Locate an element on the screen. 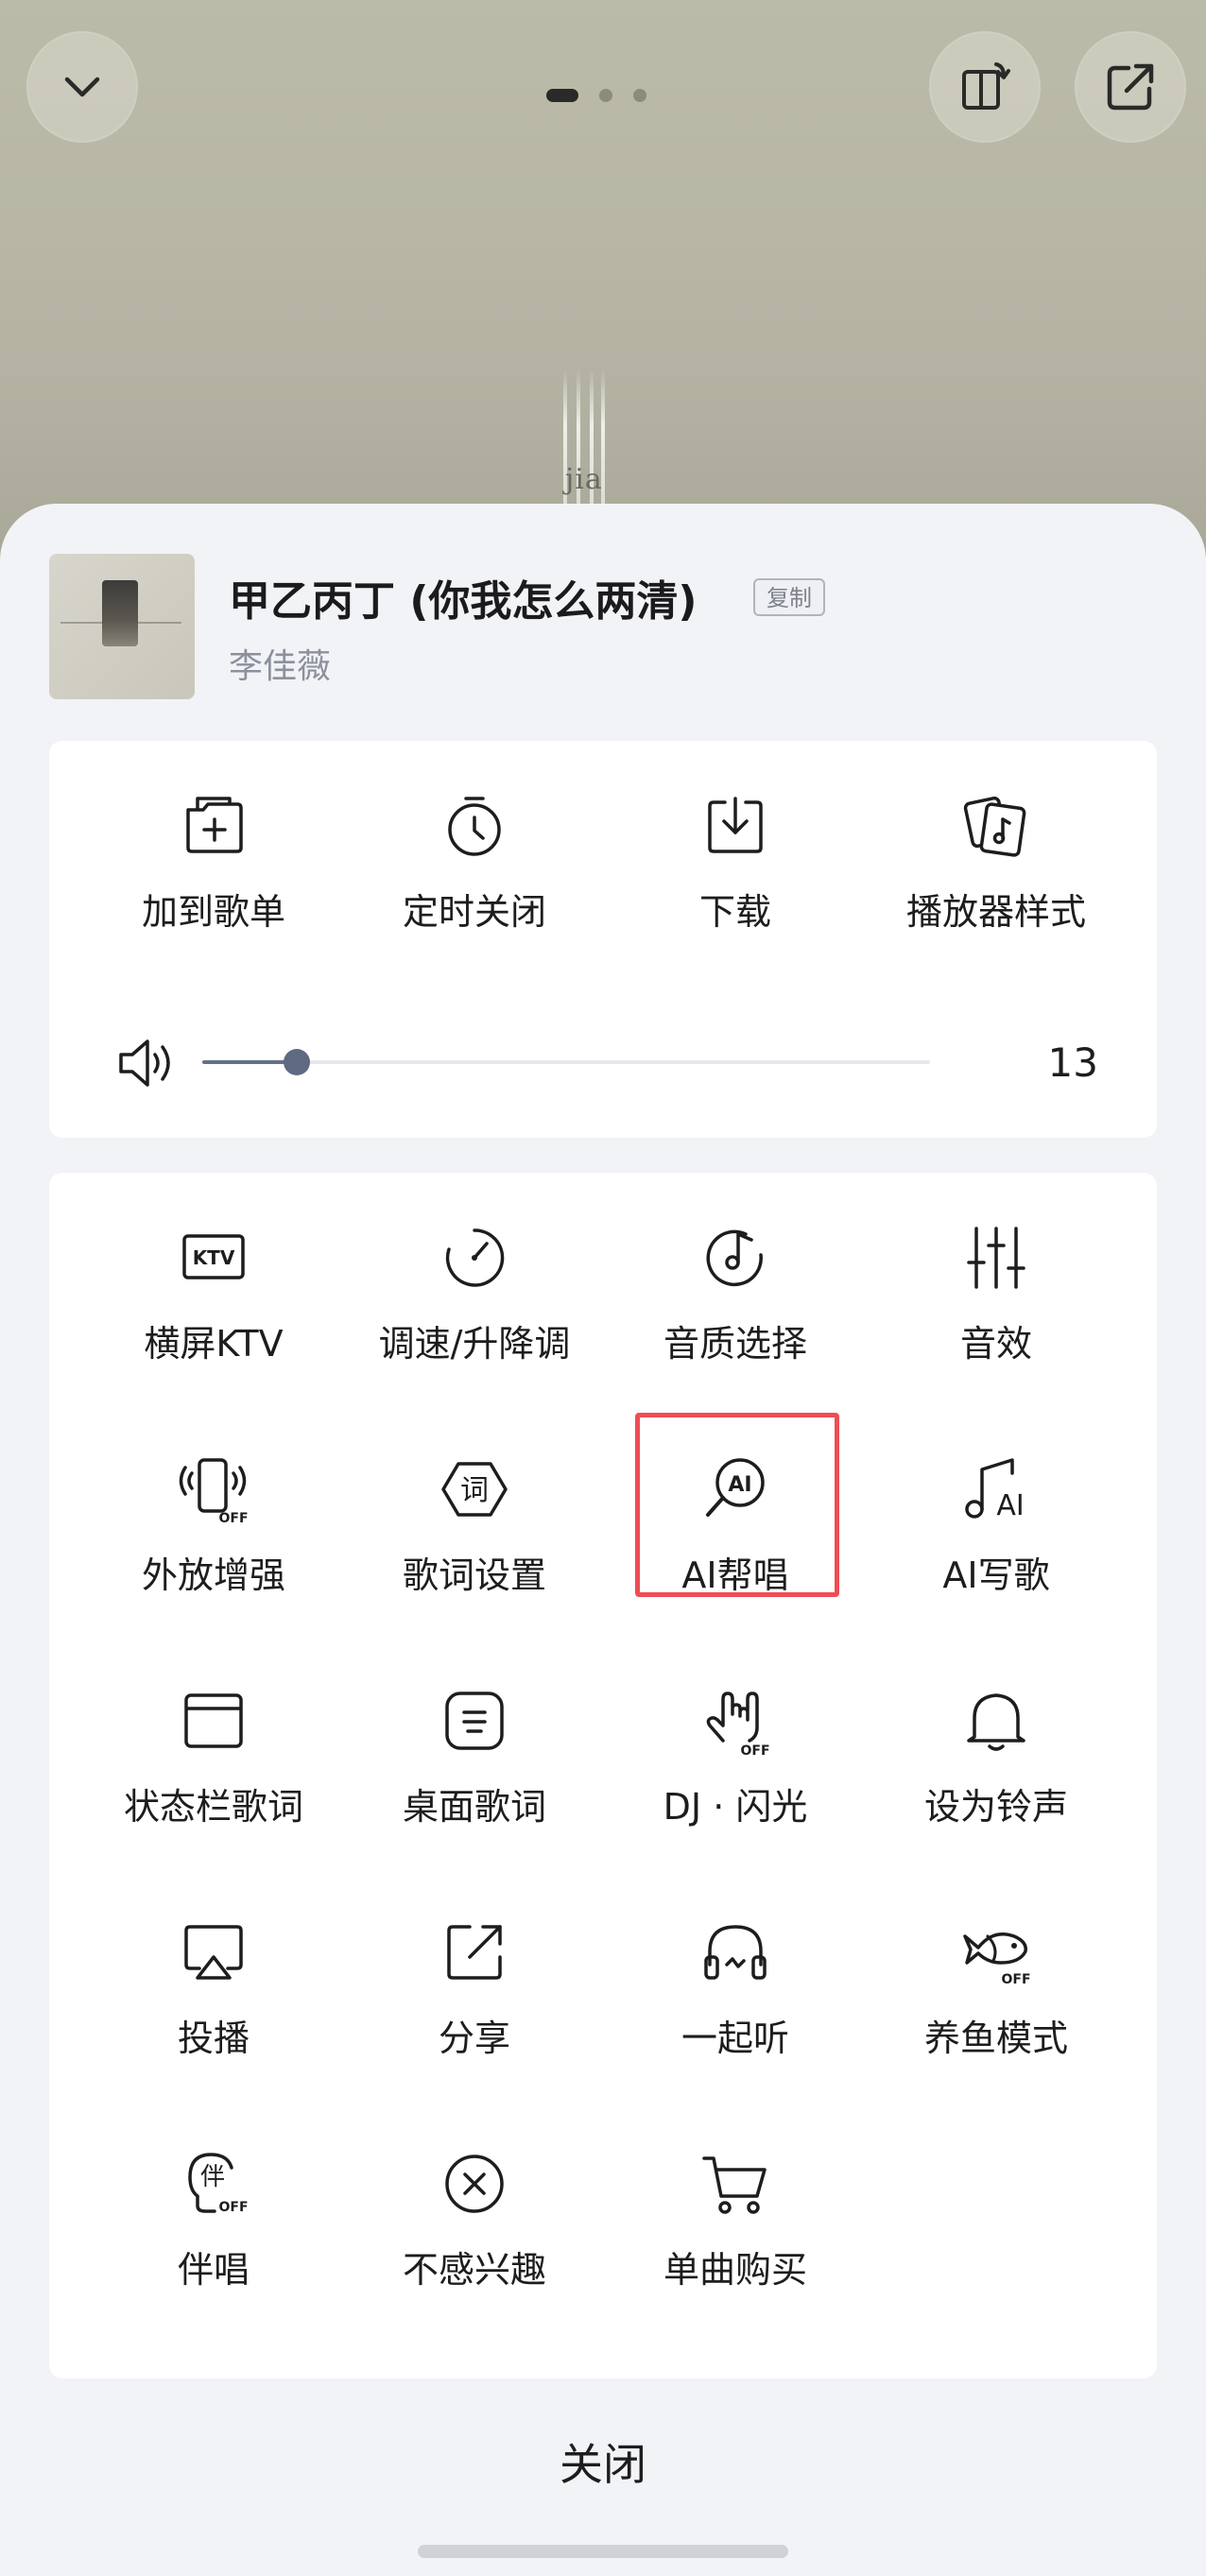  landscape-ktv-button: KTV 横屏KTV is located at coordinates (213, 1335).